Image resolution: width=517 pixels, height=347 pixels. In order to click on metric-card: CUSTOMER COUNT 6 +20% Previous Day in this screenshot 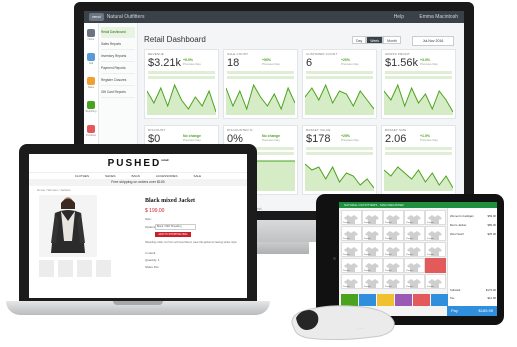, I will do `click(339, 84)`.